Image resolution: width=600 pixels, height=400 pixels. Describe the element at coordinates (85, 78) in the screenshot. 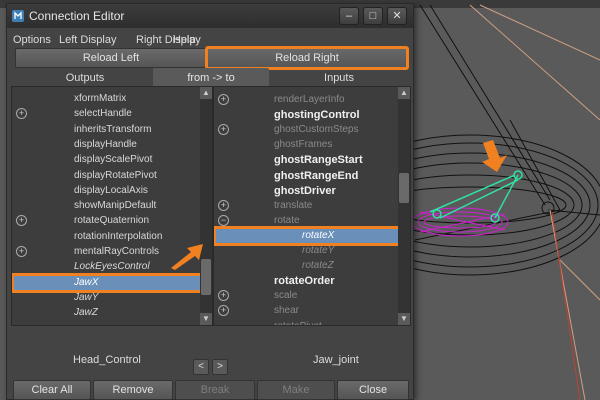

I see `outputs-label: Outputs` at that location.